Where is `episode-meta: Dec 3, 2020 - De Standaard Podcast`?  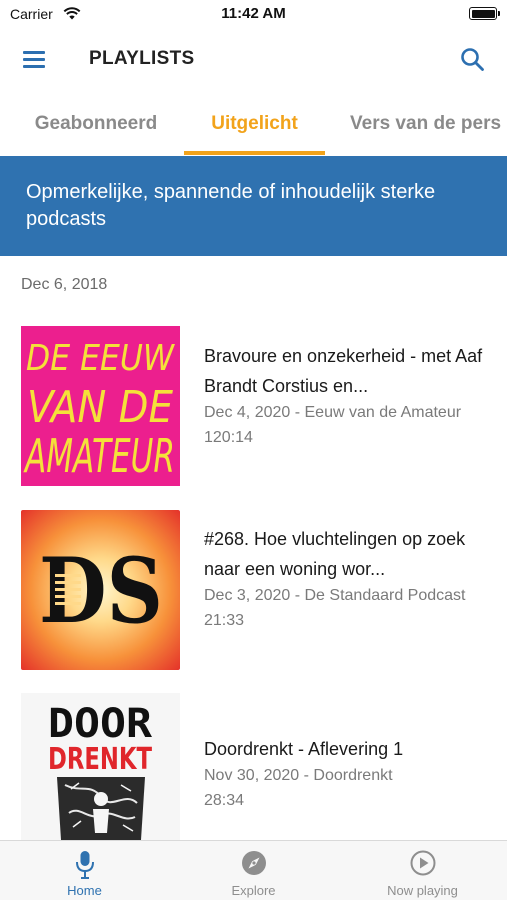
episode-meta: Dec 3, 2020 - De Standaard Podcast is located at coordinates (335, 595).